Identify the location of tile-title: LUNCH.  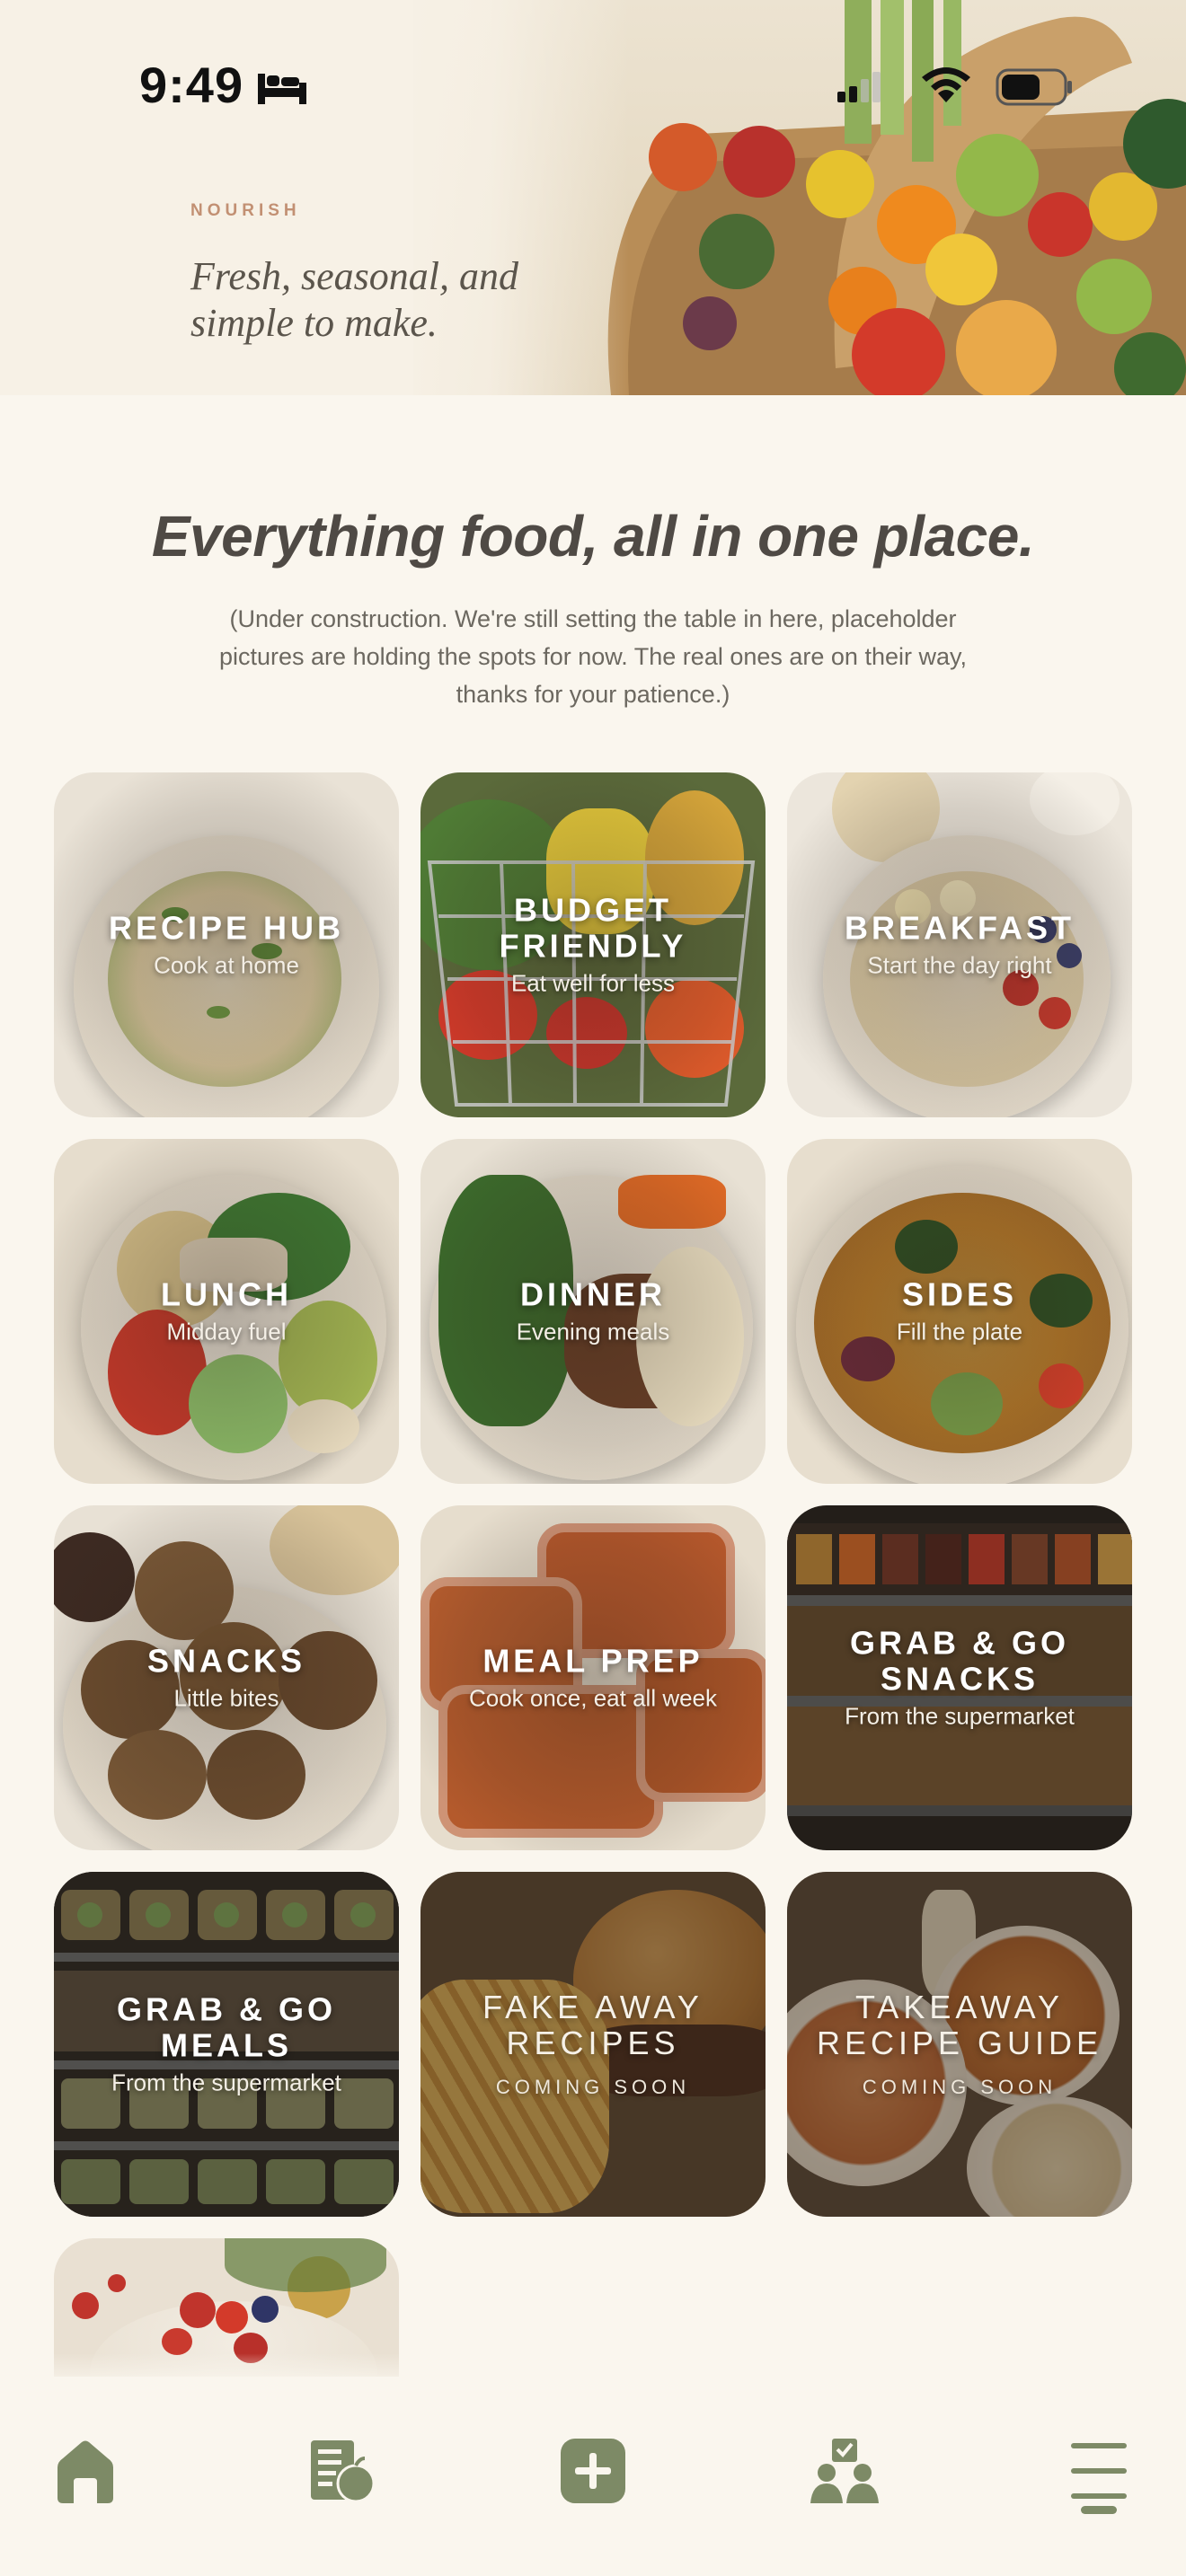
(226, 1294).